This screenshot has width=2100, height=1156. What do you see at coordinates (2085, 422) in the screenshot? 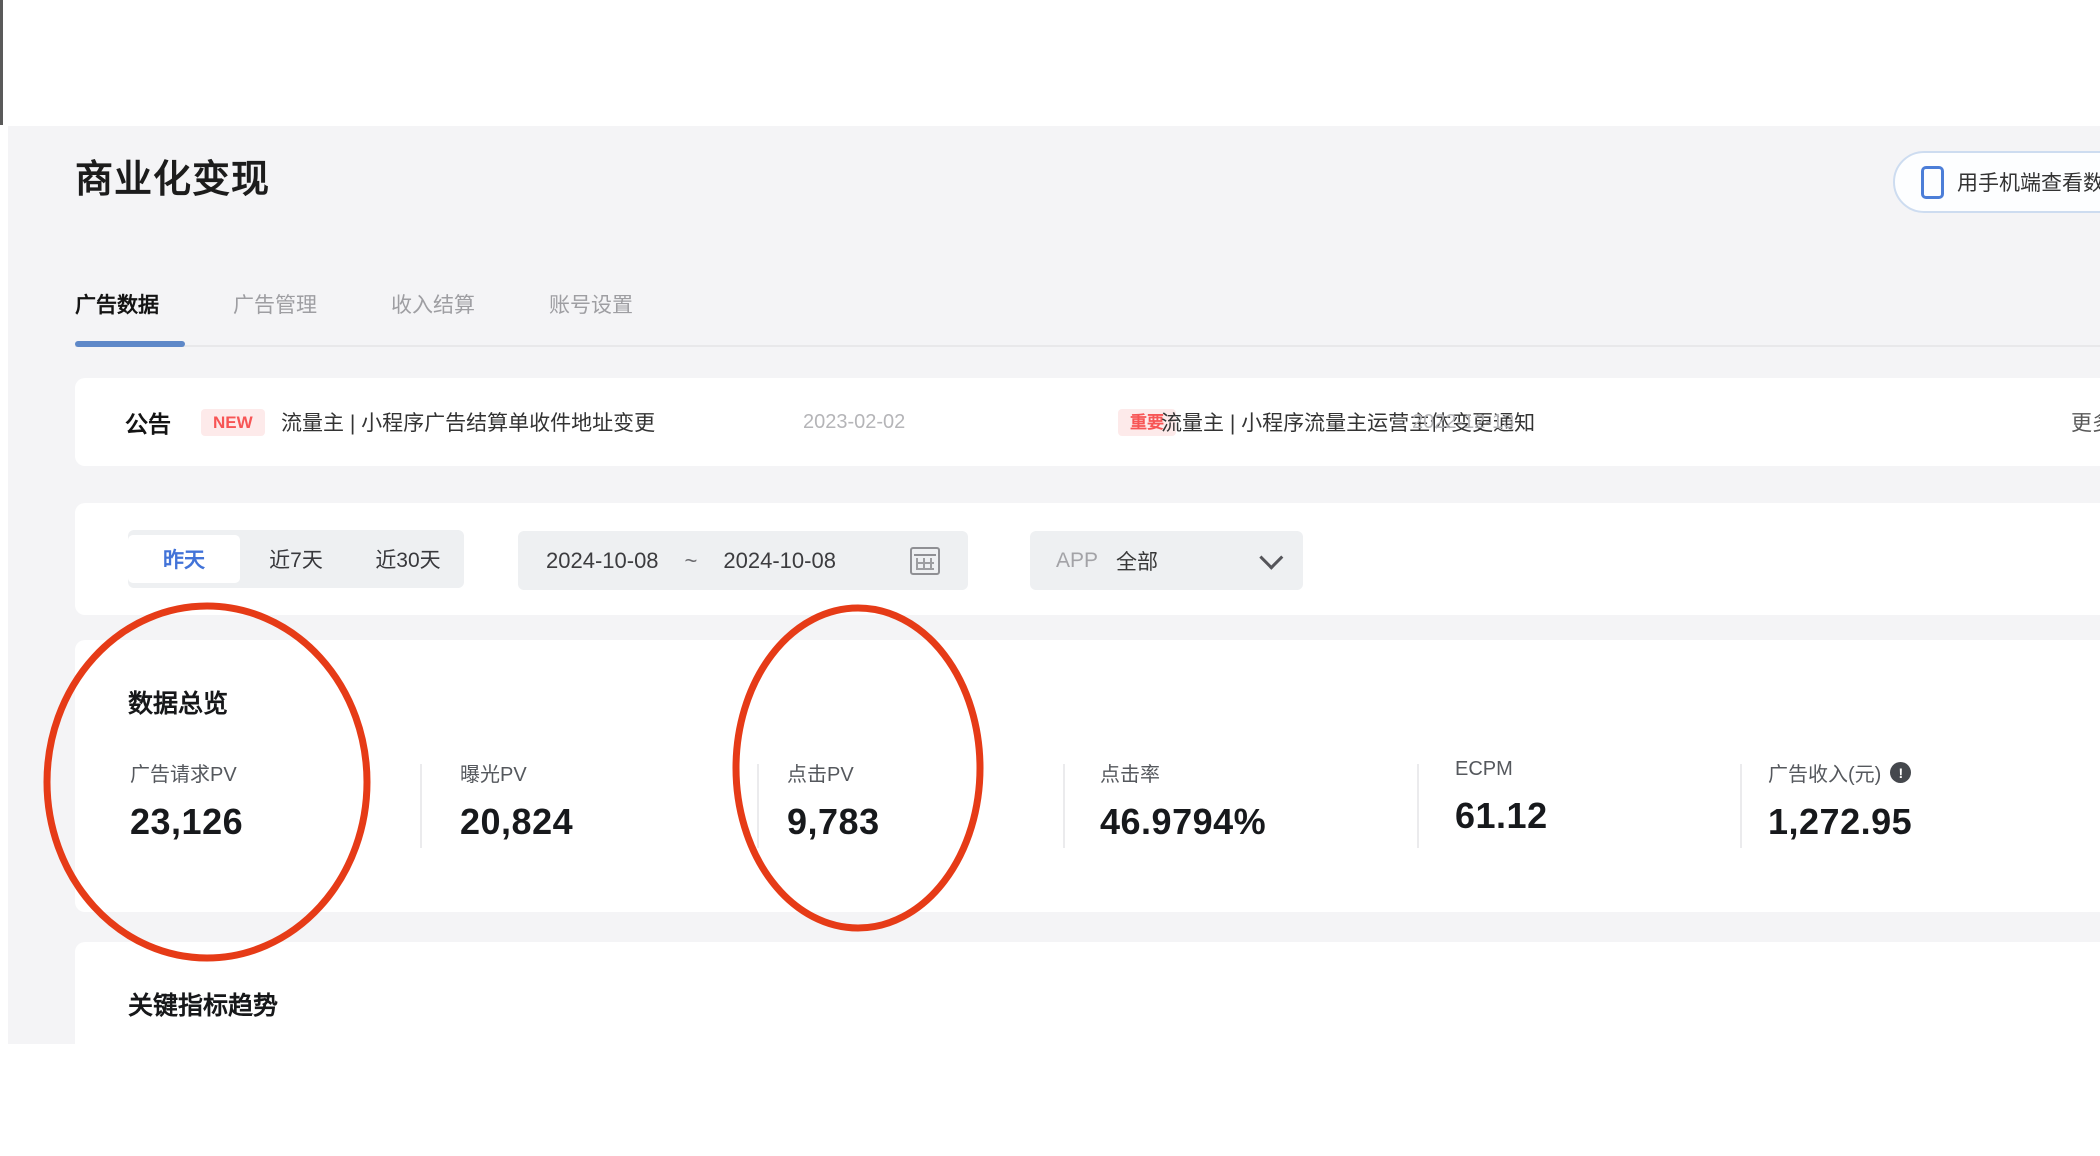
I see `more-link: 更多` at bounding box center [2085, 422].